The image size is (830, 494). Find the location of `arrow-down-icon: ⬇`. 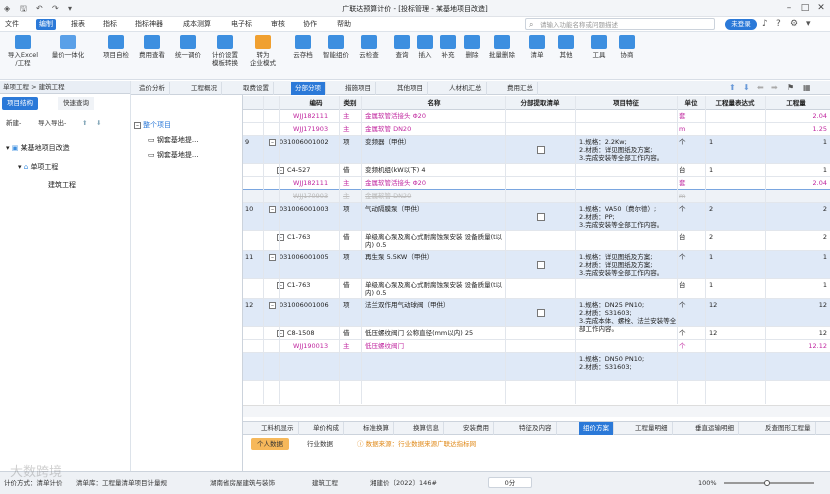

arrow-down-icon: ⬇ is located at coordinates (746, 87).